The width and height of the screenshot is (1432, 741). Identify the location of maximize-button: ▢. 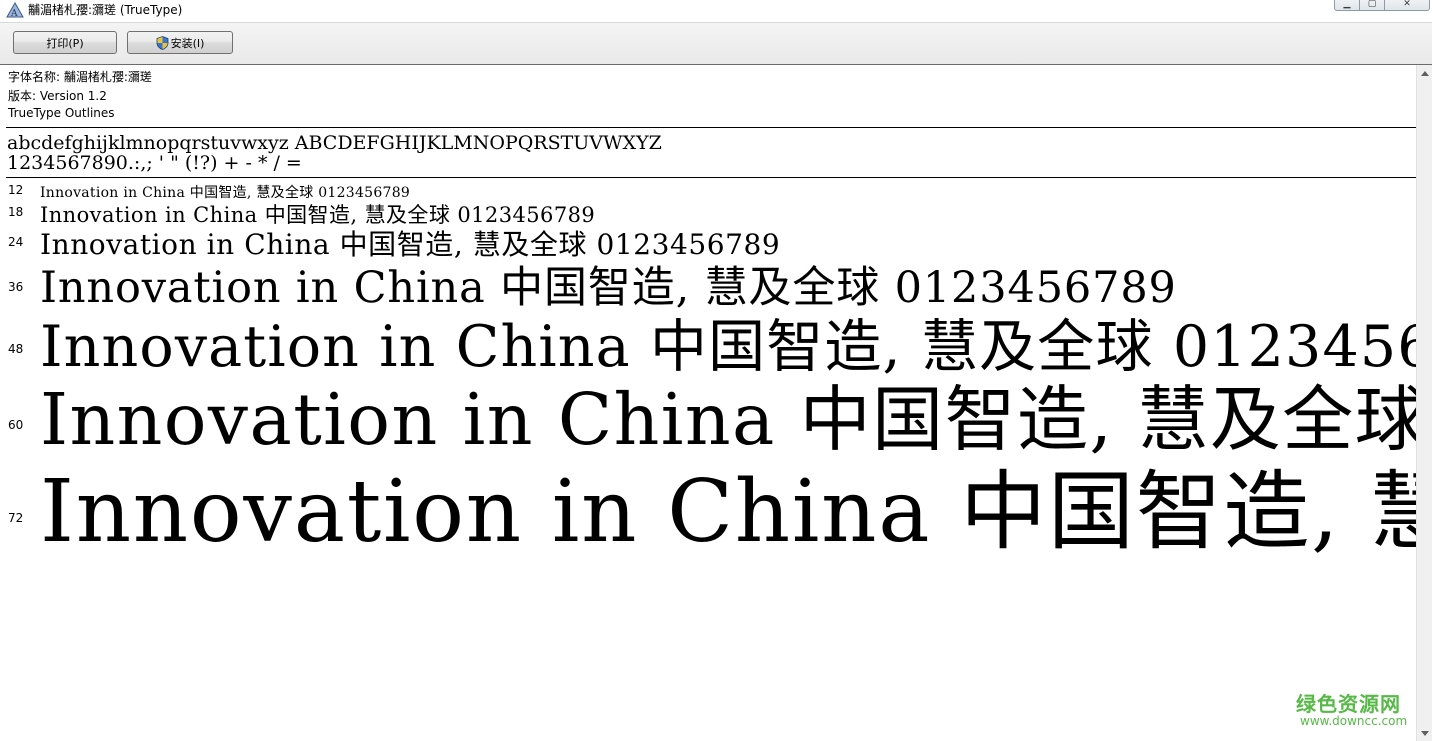
(1372, 5).